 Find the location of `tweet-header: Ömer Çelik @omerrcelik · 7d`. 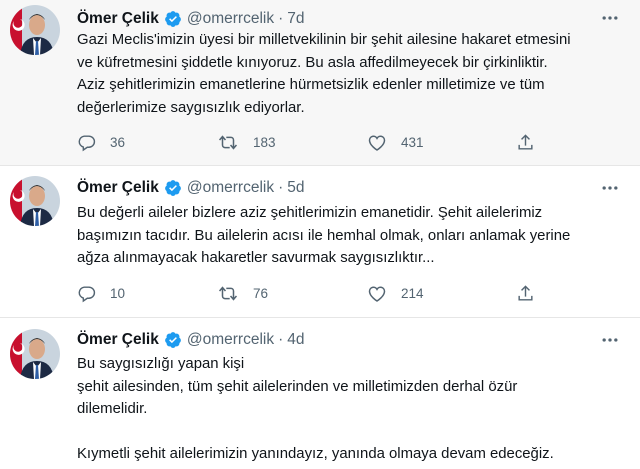

tweet-header: Ömer Çelik @omerrcelik · 7d is located at coordinates (191, 19).